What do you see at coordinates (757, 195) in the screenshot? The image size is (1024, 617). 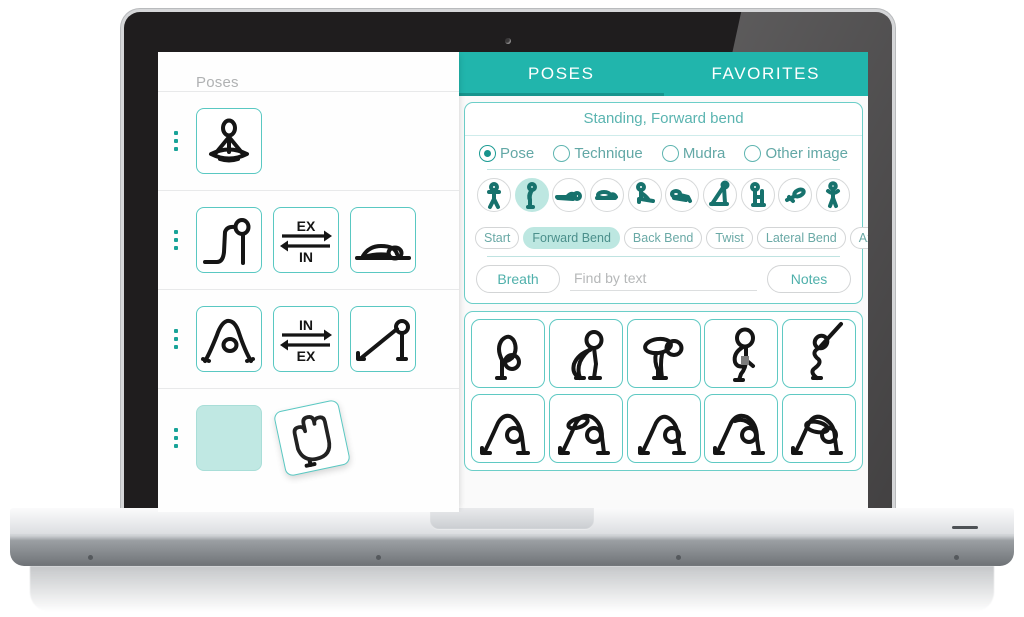 I see `position-icon-chair` at bounding box center [757, 195].